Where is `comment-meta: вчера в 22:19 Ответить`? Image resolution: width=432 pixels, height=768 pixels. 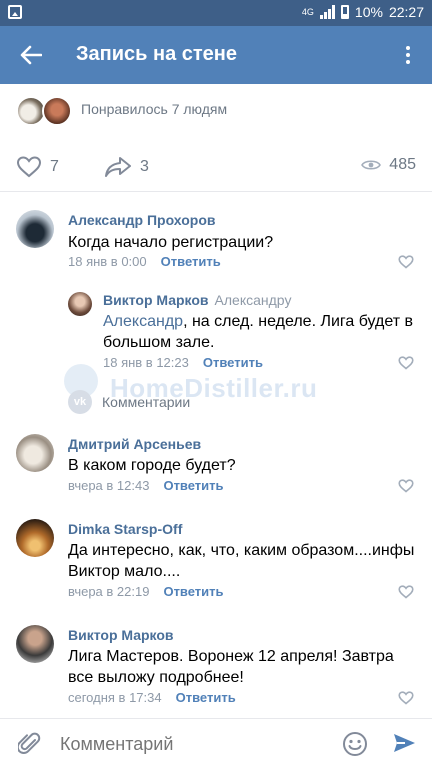 comment-meta: вчера в 22:19 Ответить is located at coordinates (146, 591).